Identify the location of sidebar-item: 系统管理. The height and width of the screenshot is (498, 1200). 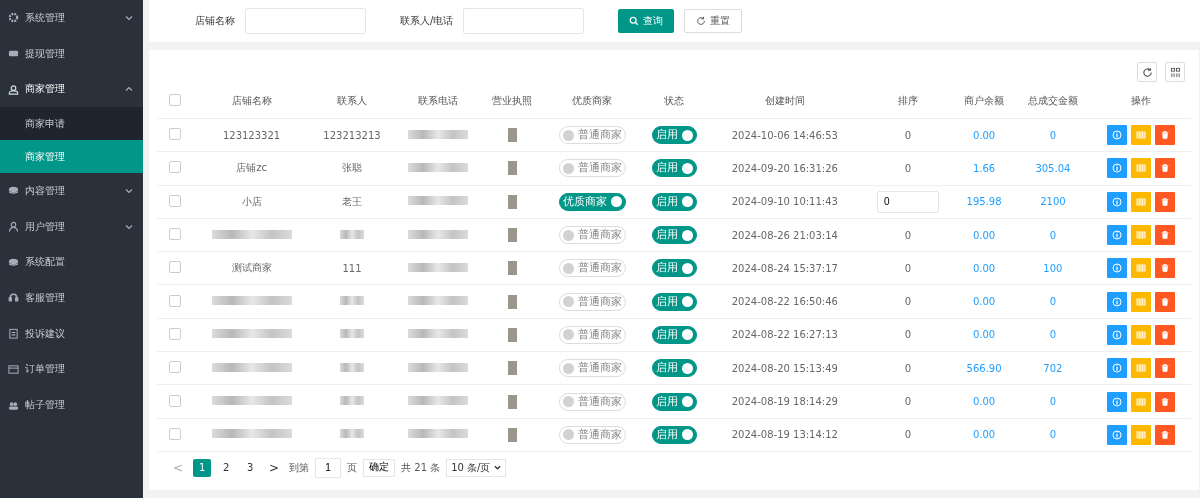
(71, 18).